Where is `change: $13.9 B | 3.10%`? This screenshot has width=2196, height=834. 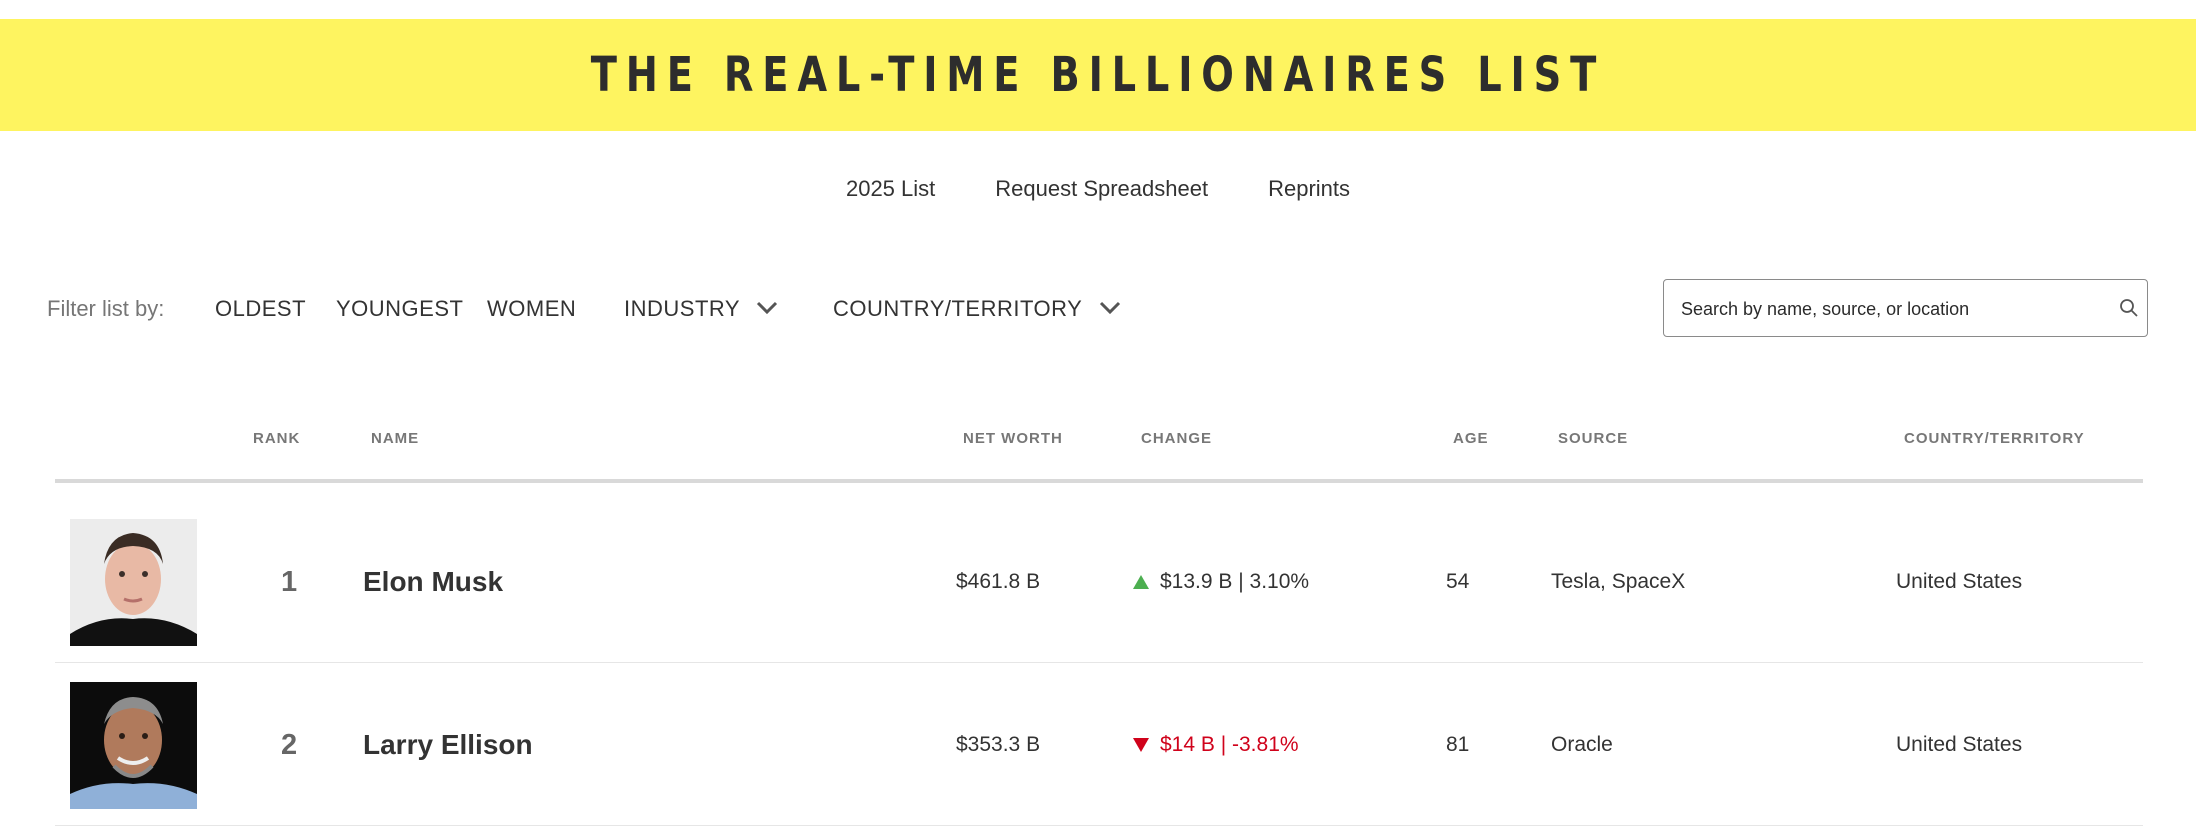 change: $13.9 B | 3.10% is located at coordinates (1220, 582).